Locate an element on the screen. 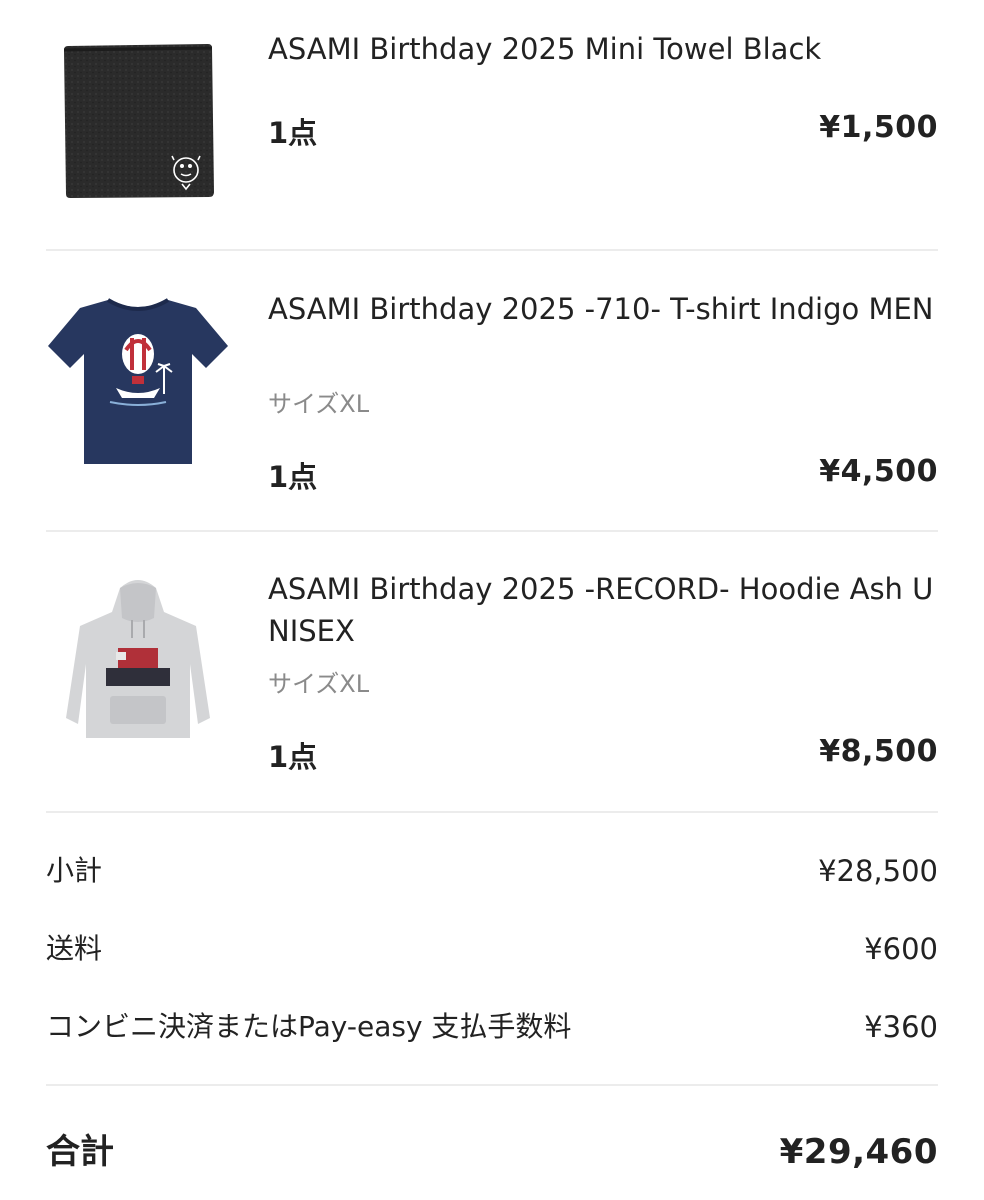 The height and width of the screenshot is (1200, 984). total-label: 合計 is located at coordinates (80, 1152).